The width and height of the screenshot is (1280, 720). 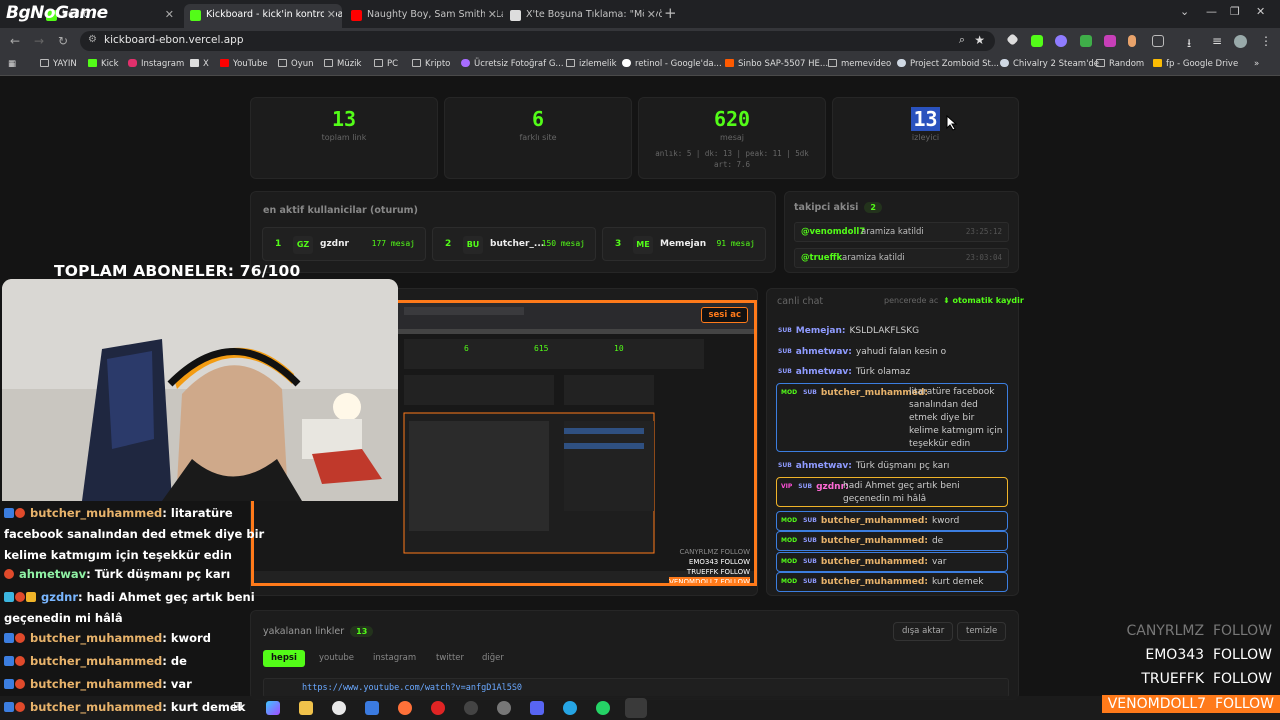 What do you see at coordinates (563, 243) in the screenshot?
I see `message-count: 150 mesaj` at bounding box center [563, 243].